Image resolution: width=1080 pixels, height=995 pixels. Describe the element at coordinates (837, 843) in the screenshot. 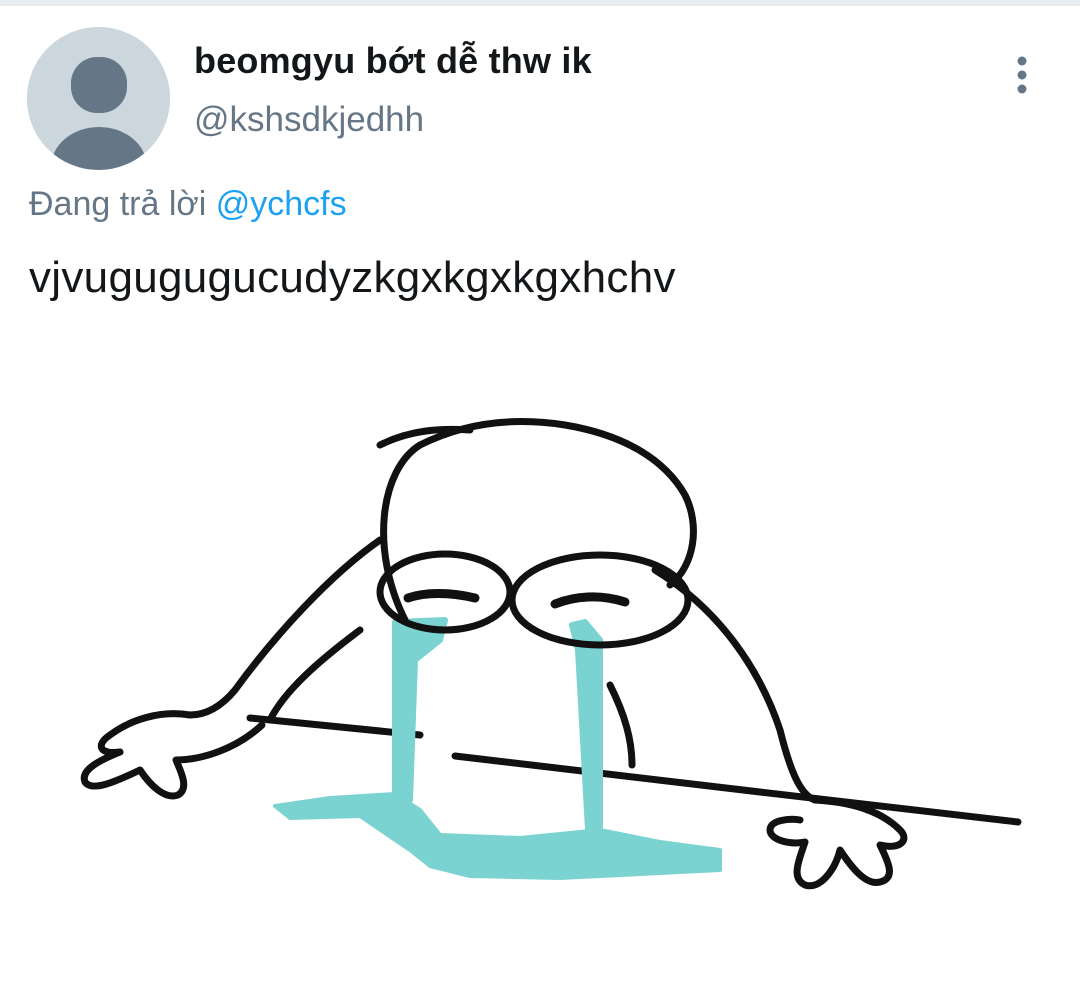

I see `right-hand` at that location.